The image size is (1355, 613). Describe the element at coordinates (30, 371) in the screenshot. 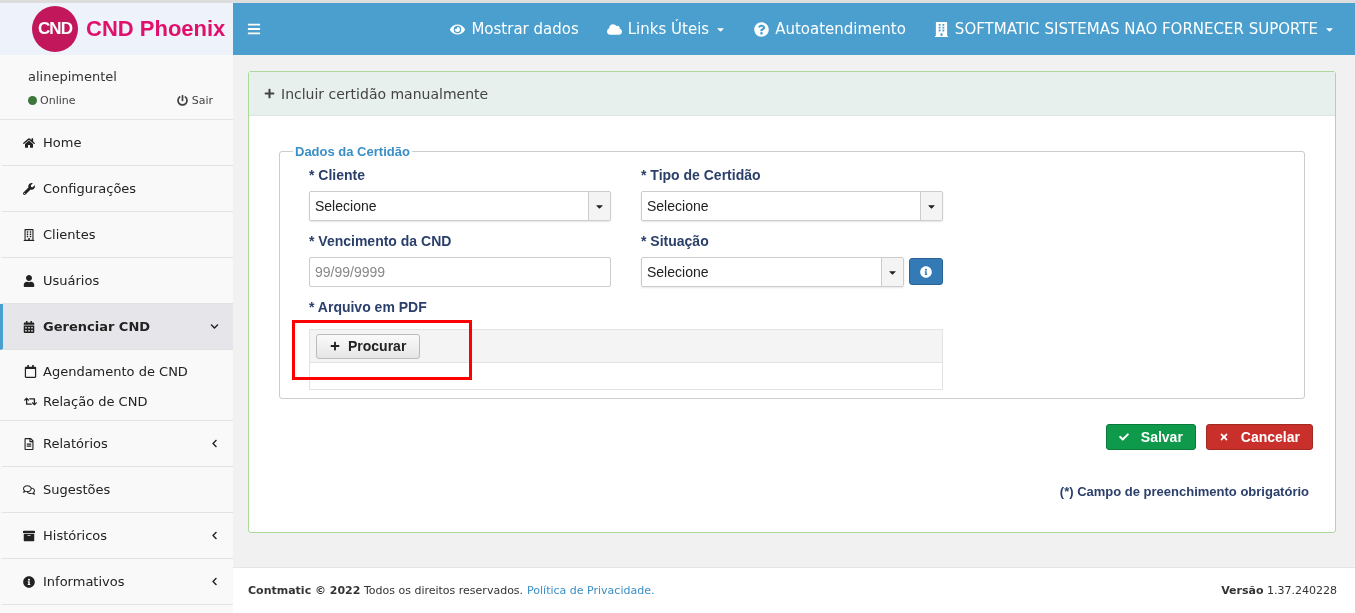

I see `submenu-icon` at that location.